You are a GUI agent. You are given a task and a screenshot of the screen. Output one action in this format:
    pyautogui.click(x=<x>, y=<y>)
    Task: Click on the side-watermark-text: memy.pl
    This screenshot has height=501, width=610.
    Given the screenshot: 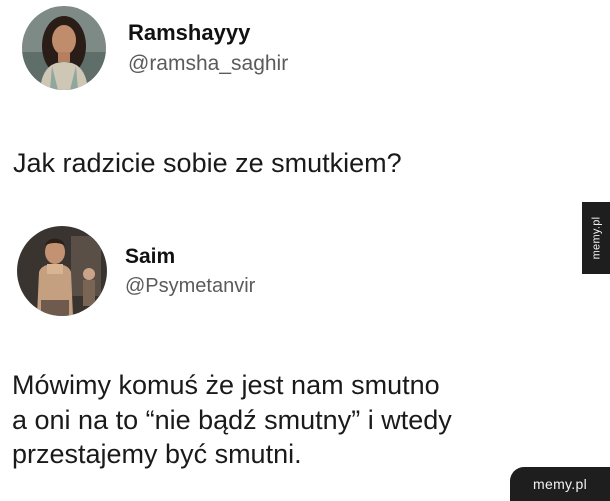 What is the action you would take?
    pyautogui.click(x=596, y=238)
    